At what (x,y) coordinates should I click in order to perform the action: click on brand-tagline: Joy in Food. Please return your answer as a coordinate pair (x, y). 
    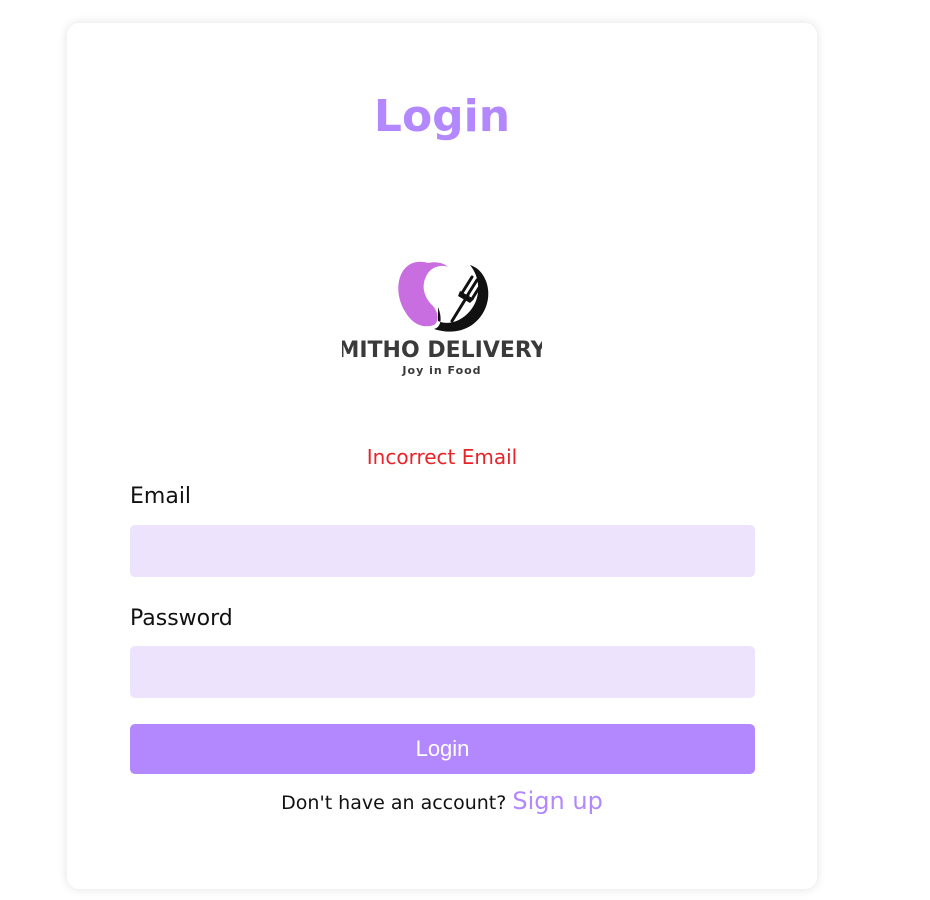
    Looking at the image, I should click on (441, 370).